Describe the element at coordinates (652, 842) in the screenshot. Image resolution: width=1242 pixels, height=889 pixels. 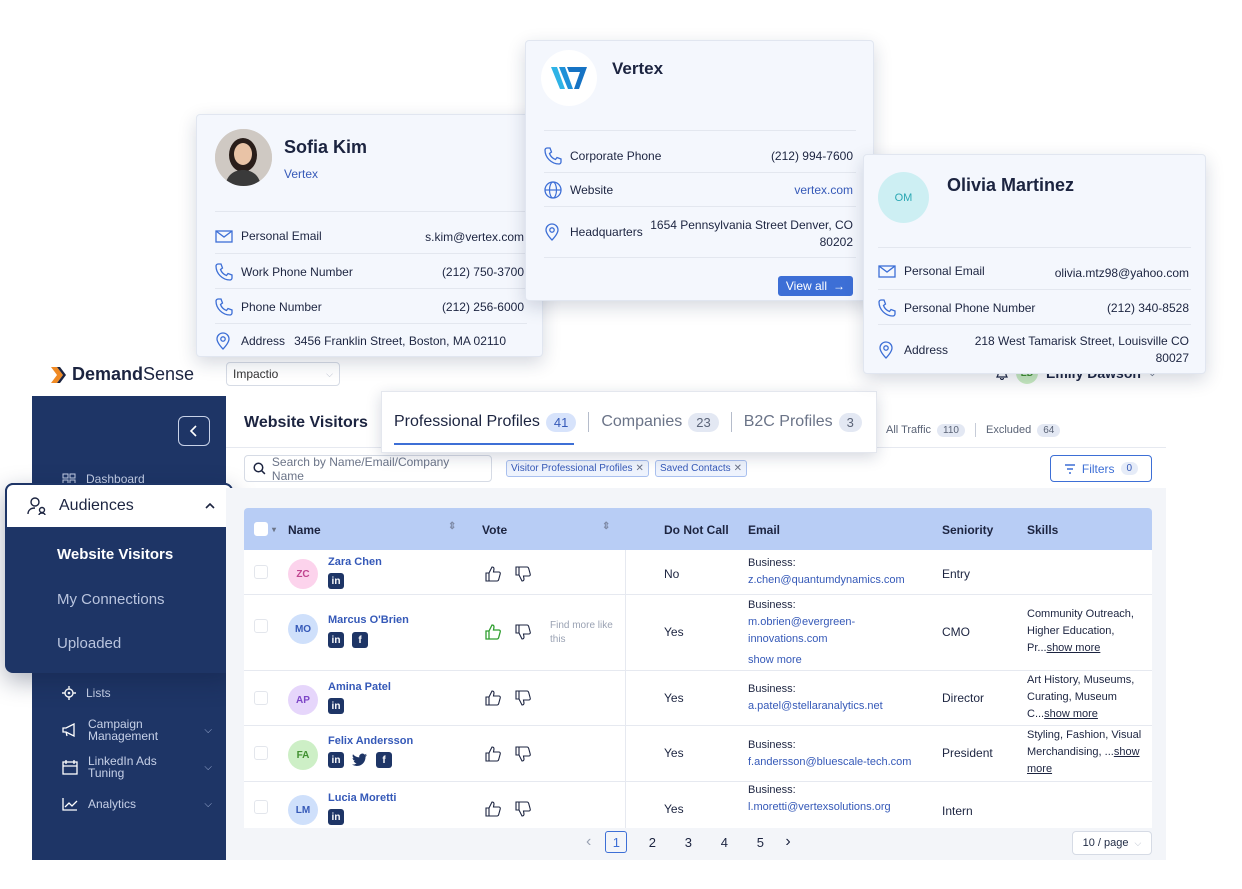
I see `page-2: 2` at that location.